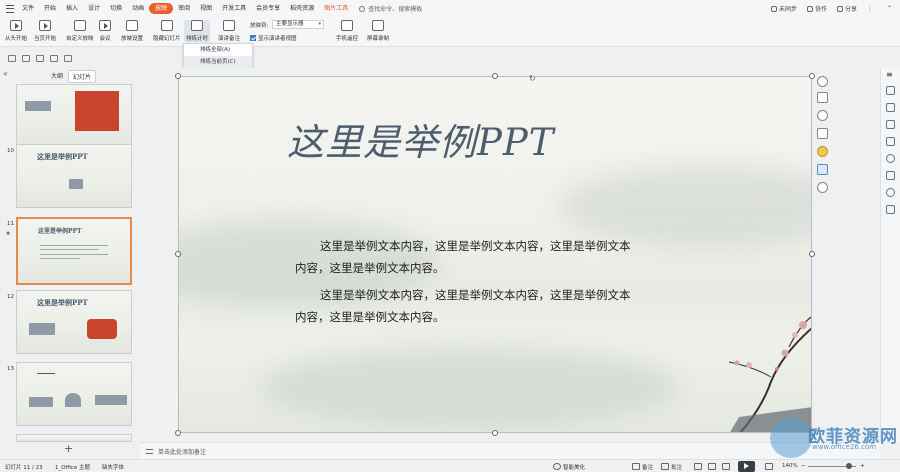 This screenshot has height=472, width=900. I want to click on office-logo-icon, so click(791, 438).